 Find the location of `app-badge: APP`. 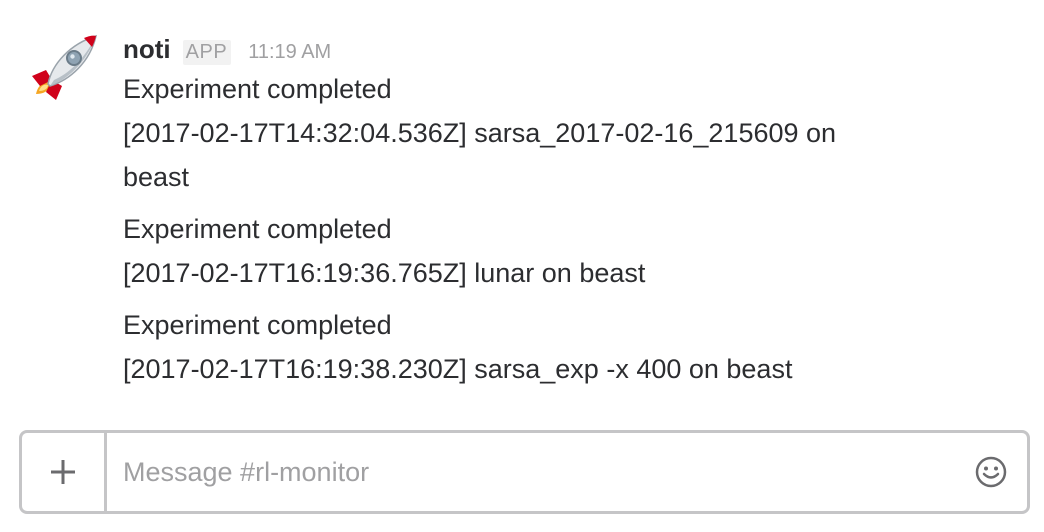

app-badge: APP is located at coordinates (207, 52).